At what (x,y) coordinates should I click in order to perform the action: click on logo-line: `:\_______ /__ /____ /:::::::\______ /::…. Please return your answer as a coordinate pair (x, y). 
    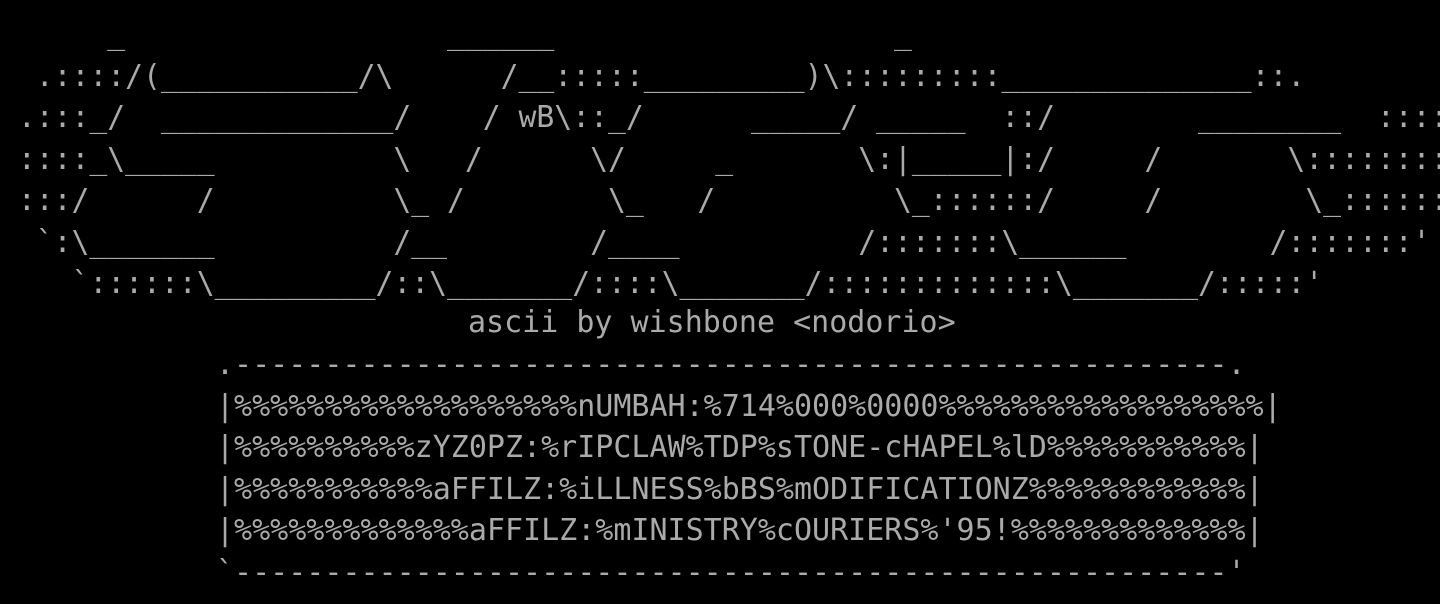
    Looking at the image, I should click on (715, 242).